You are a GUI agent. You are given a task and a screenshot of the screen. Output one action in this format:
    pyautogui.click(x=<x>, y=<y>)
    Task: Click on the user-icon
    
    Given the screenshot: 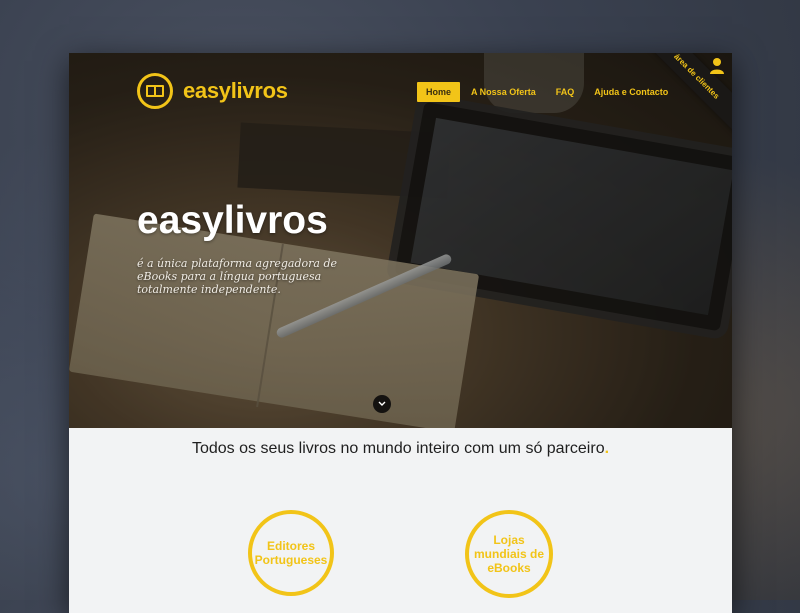 What is the action you would take?
    pyautogui.click(x=717, y=66)
    